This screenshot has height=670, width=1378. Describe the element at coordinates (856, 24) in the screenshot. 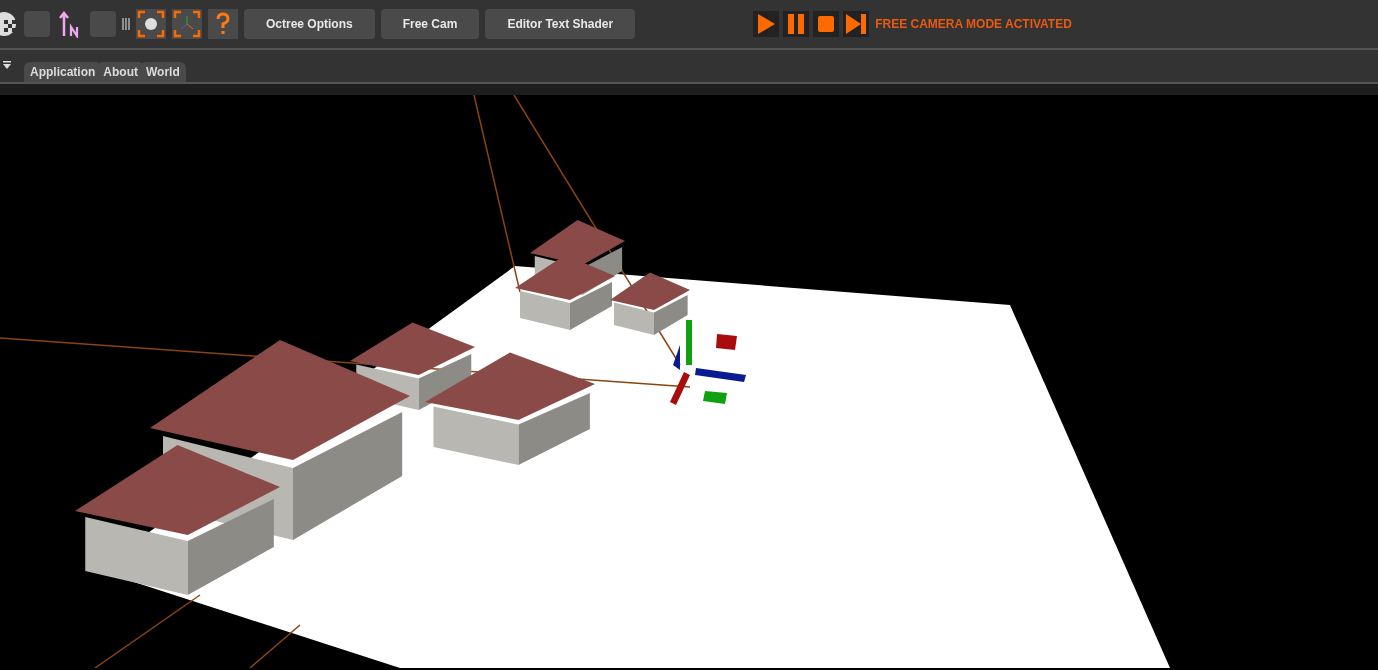

I see `step-forward-icon` at that location.